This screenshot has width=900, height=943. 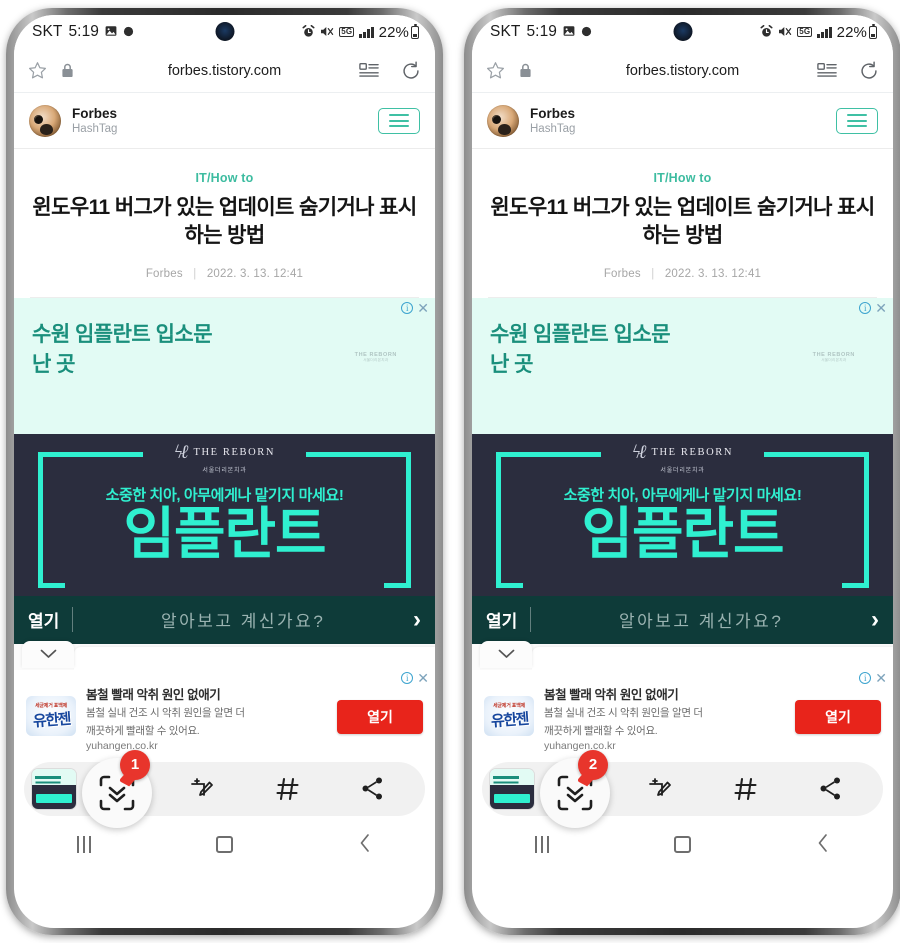 I want to click on capture-toolbar-bar: 1, so click(x=224, y=788).